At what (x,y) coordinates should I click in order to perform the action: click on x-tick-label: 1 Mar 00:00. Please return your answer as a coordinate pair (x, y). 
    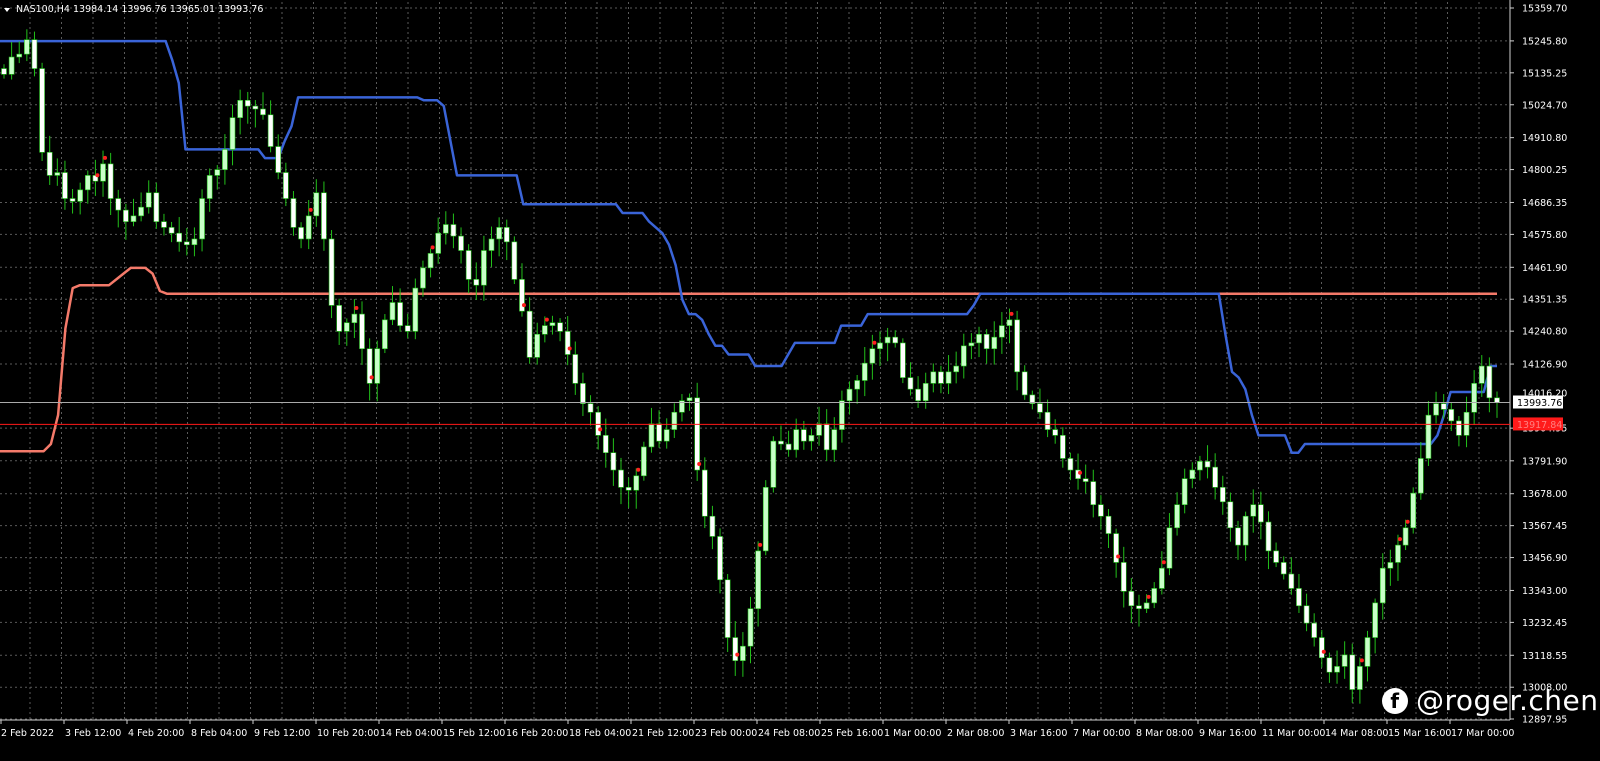
    Looking at the image, I should click on (912, 733).